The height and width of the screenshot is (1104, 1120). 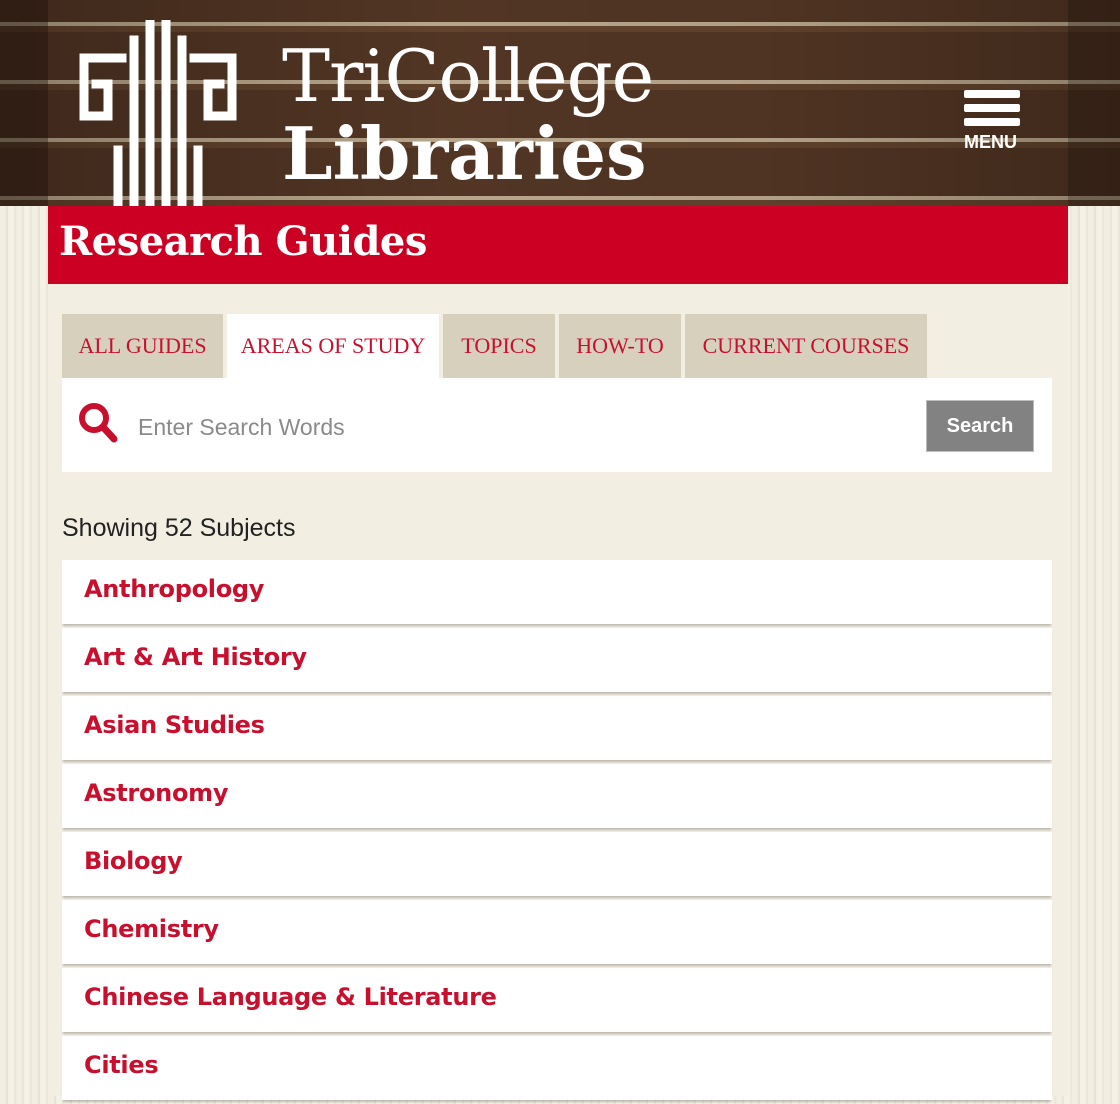 I want to click on menu-label: MENU, so click(x=990, y=142).